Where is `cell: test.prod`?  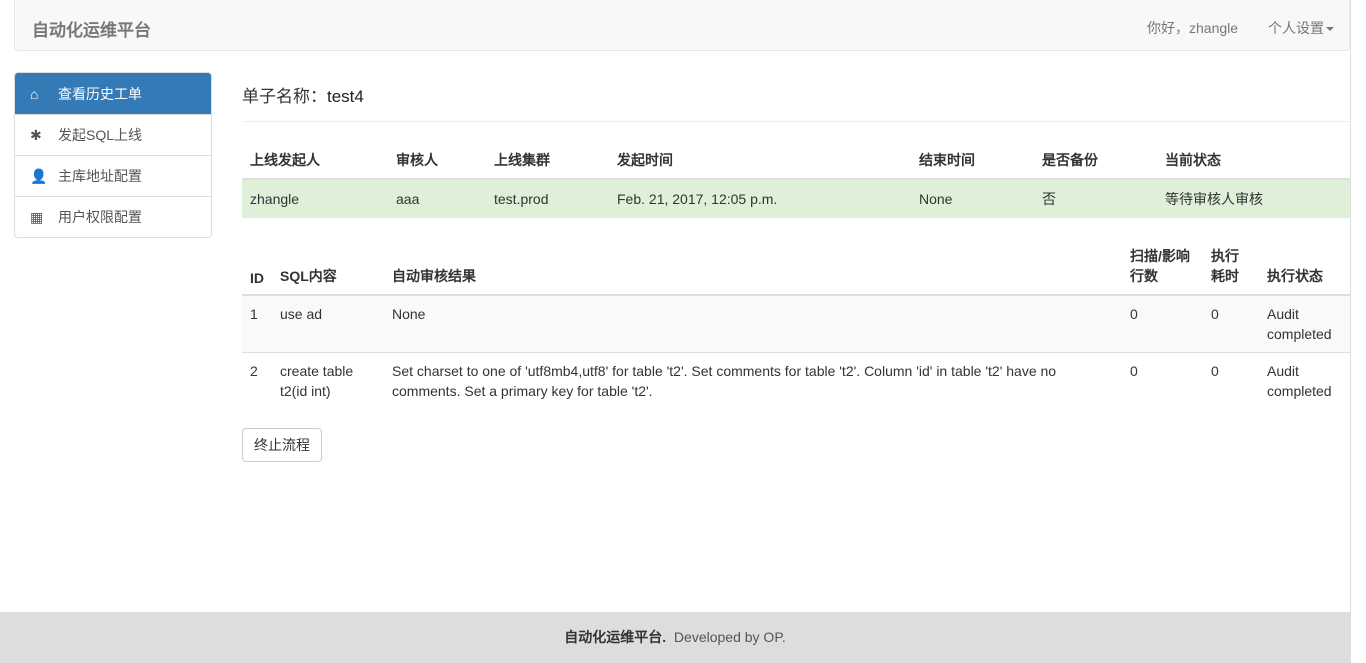
cell: test.prod is located at coordinates (547, 198).